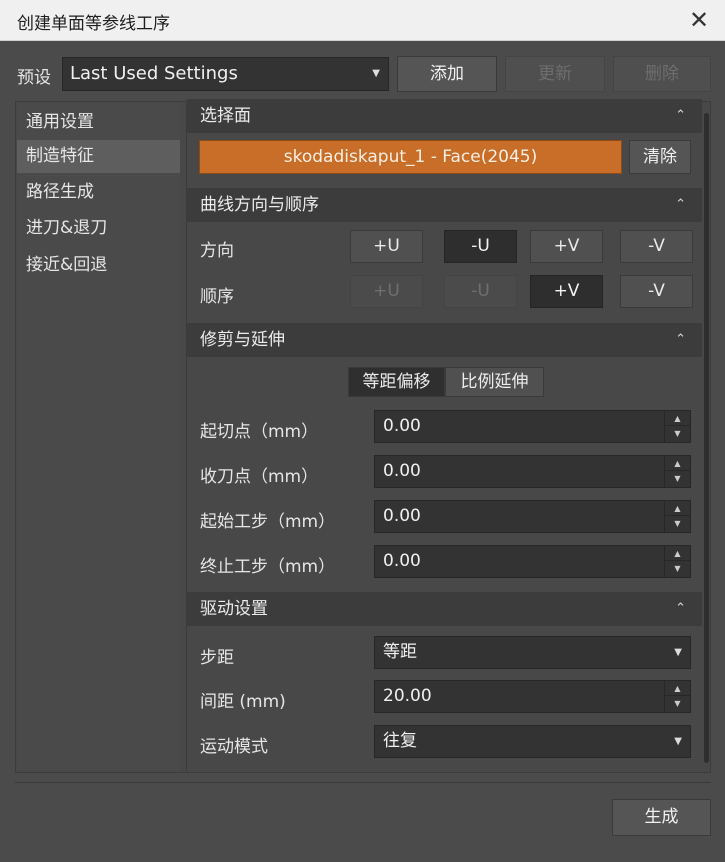 Image resolution: width=725 pixels, height=862 pixels. Describe the element at coordinates (242, 340) in the screenshot. I see `section-title: 修剪与延伸` at that location.